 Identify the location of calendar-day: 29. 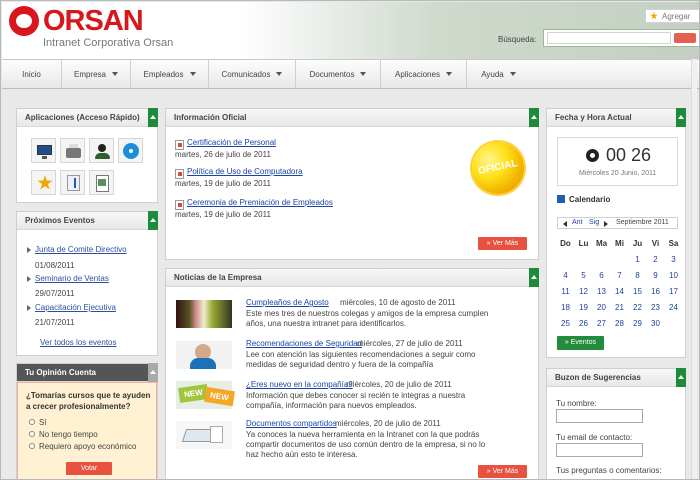
(637, 323).